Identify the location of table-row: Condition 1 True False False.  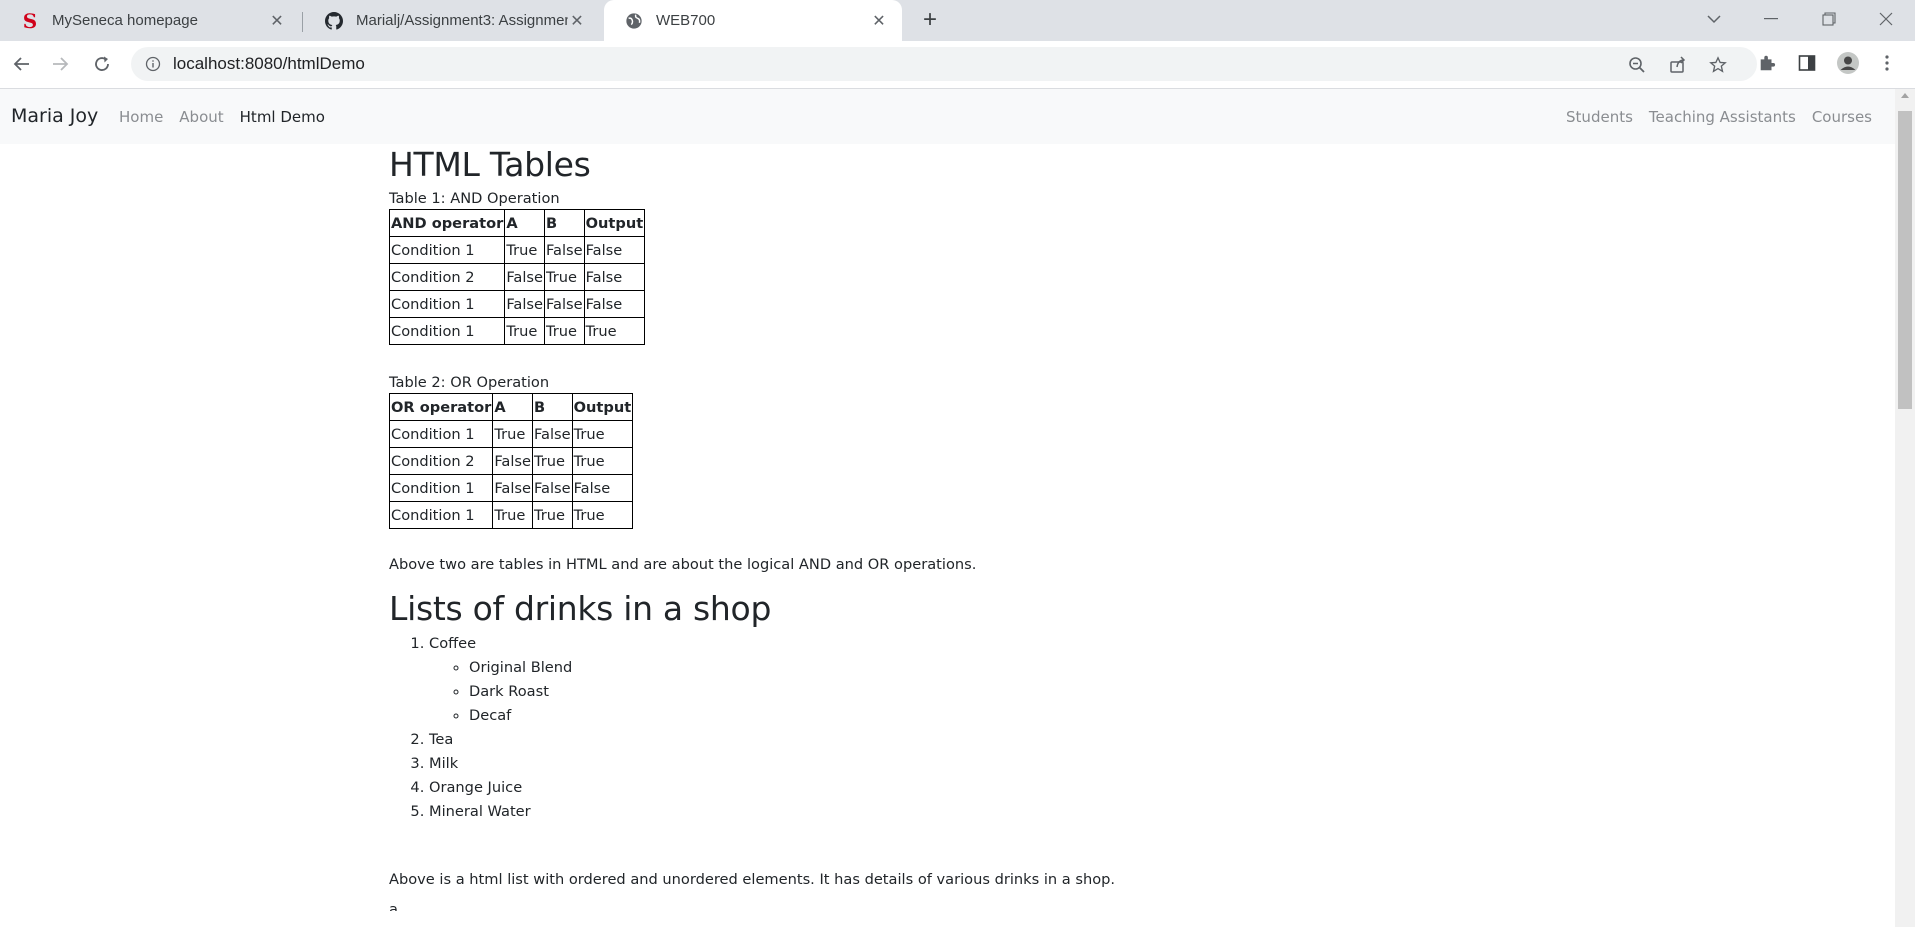
(517, 250).